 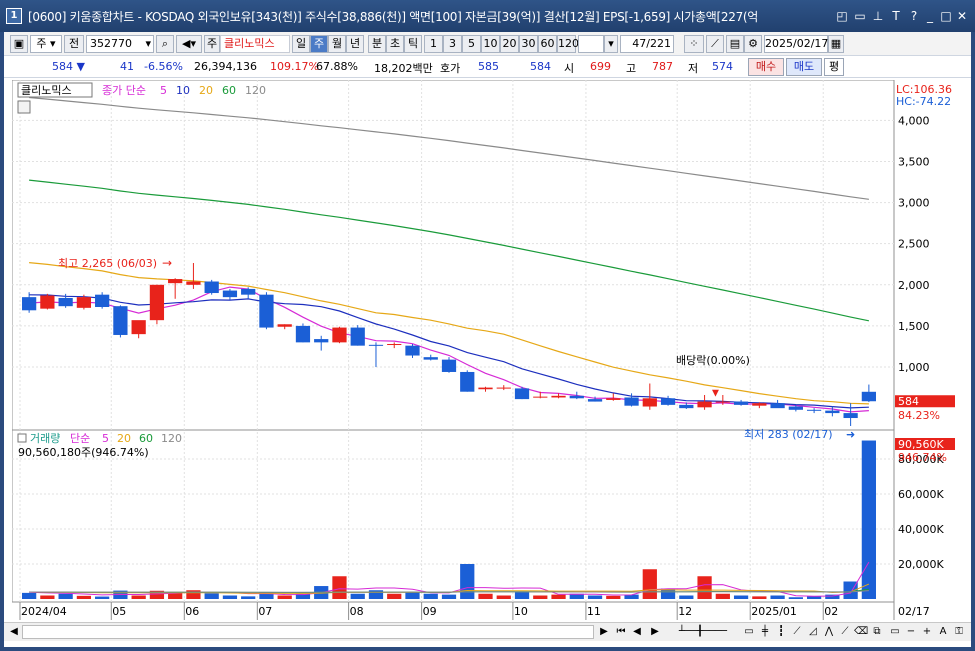 What do you see at coordinates (914, 611) in the screenshot?
I see `x-right-label: 02/17` at bounding box center [914, 611].